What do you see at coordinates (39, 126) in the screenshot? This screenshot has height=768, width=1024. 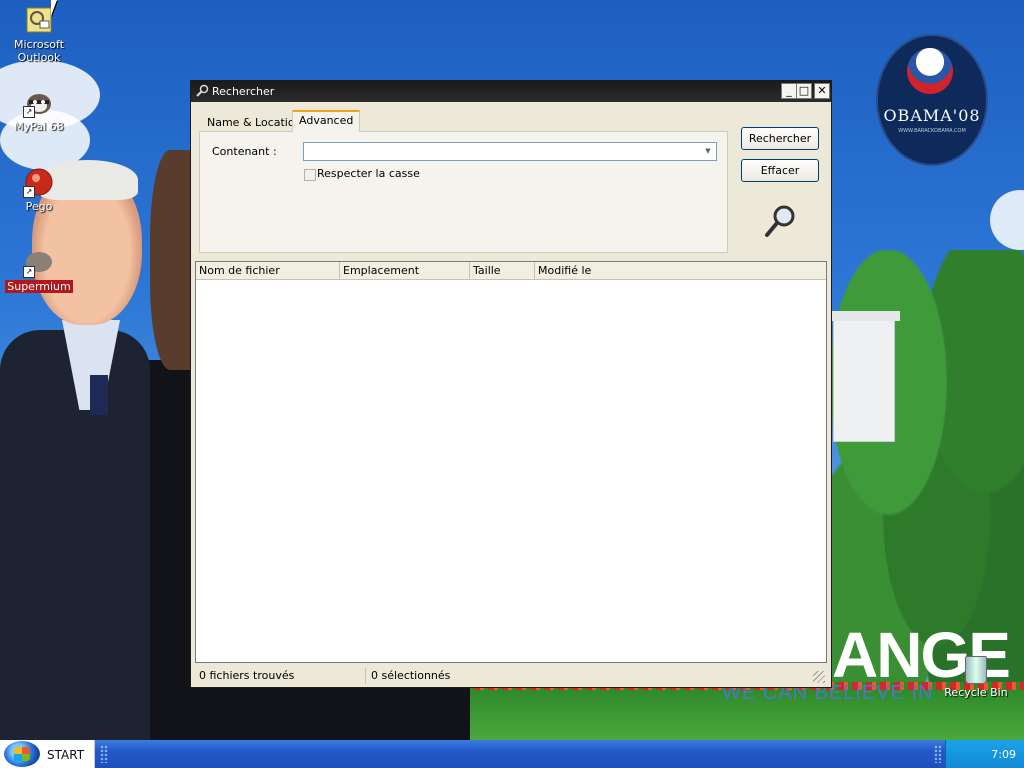 I see `desktop-icon-label: MyPal 68` at bounding box center [39, 126].